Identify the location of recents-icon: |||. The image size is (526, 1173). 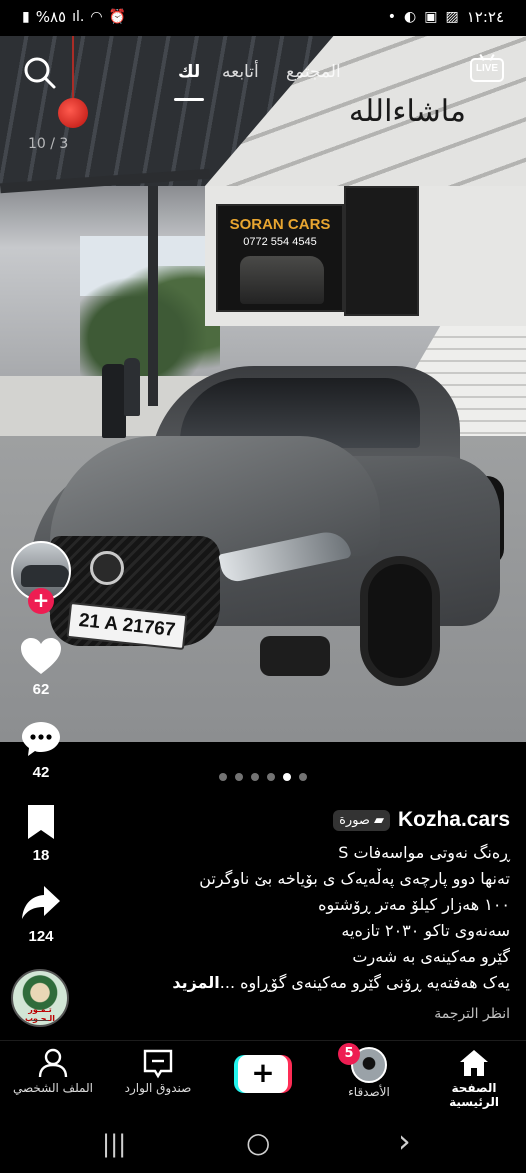
(114, 1144).